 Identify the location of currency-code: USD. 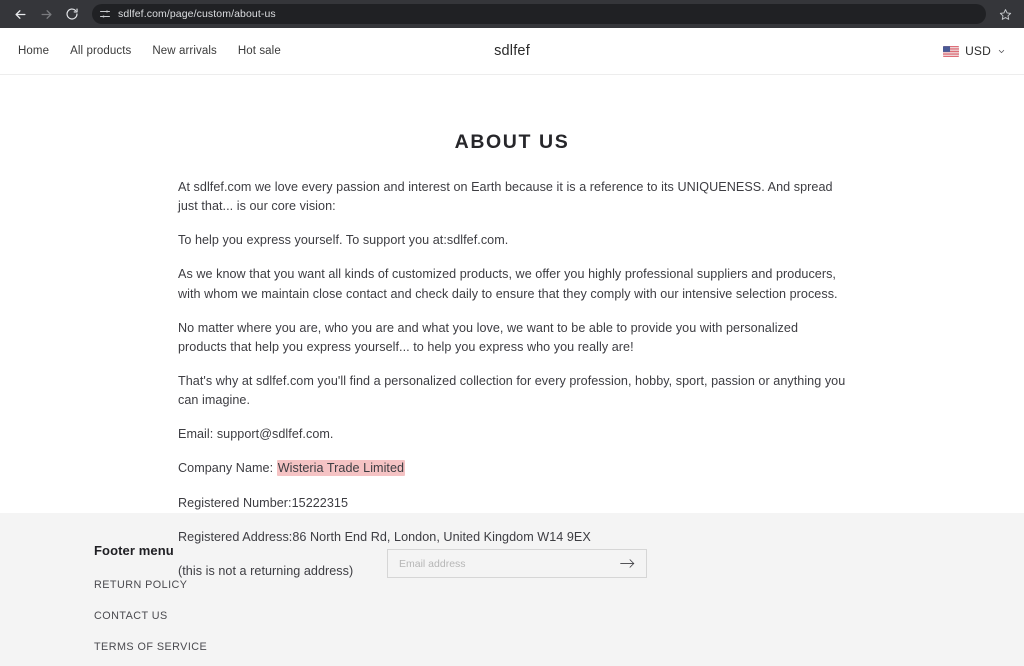
(978, 51).